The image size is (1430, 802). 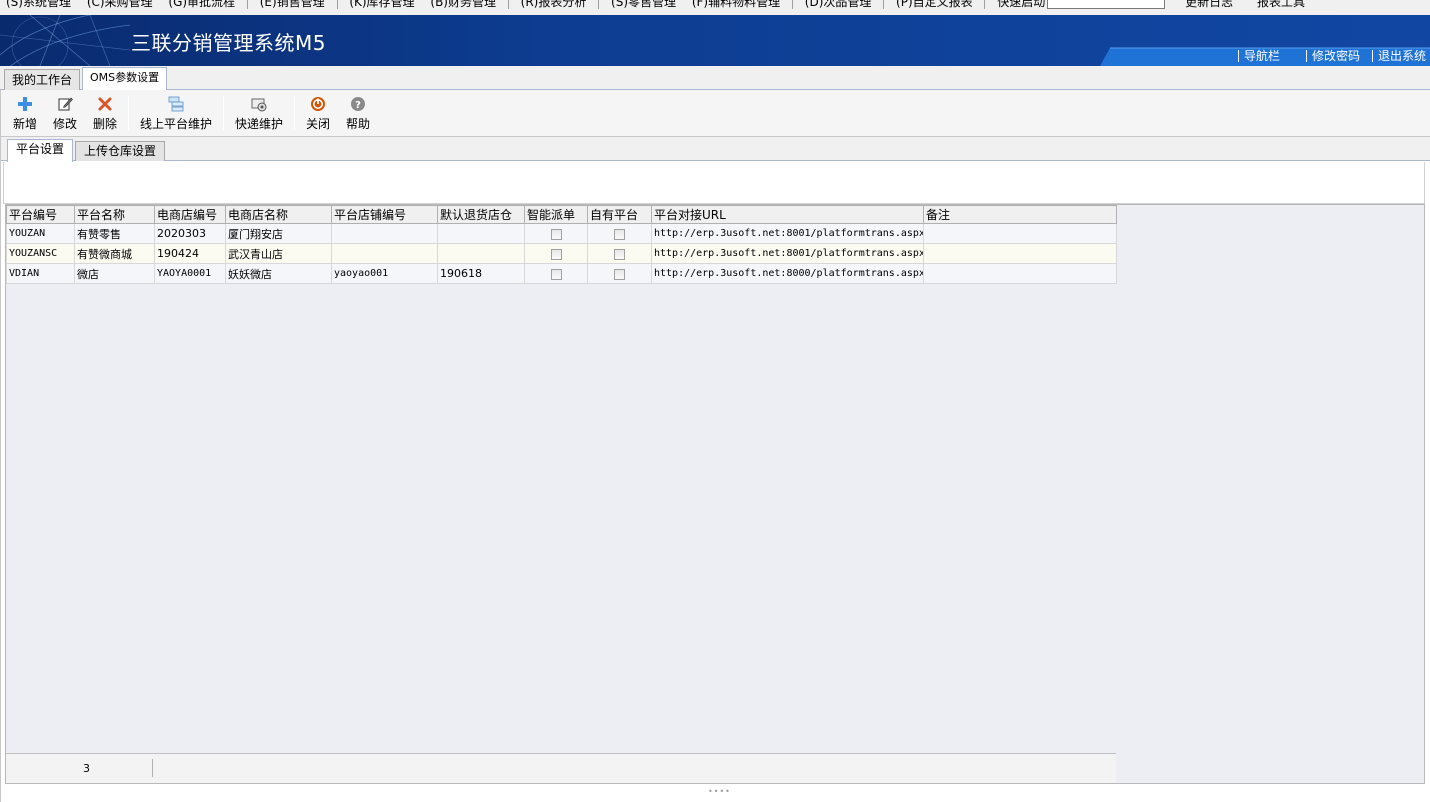 I want to click on menu-system: (S)系统管理, so click(x=38, y=5).